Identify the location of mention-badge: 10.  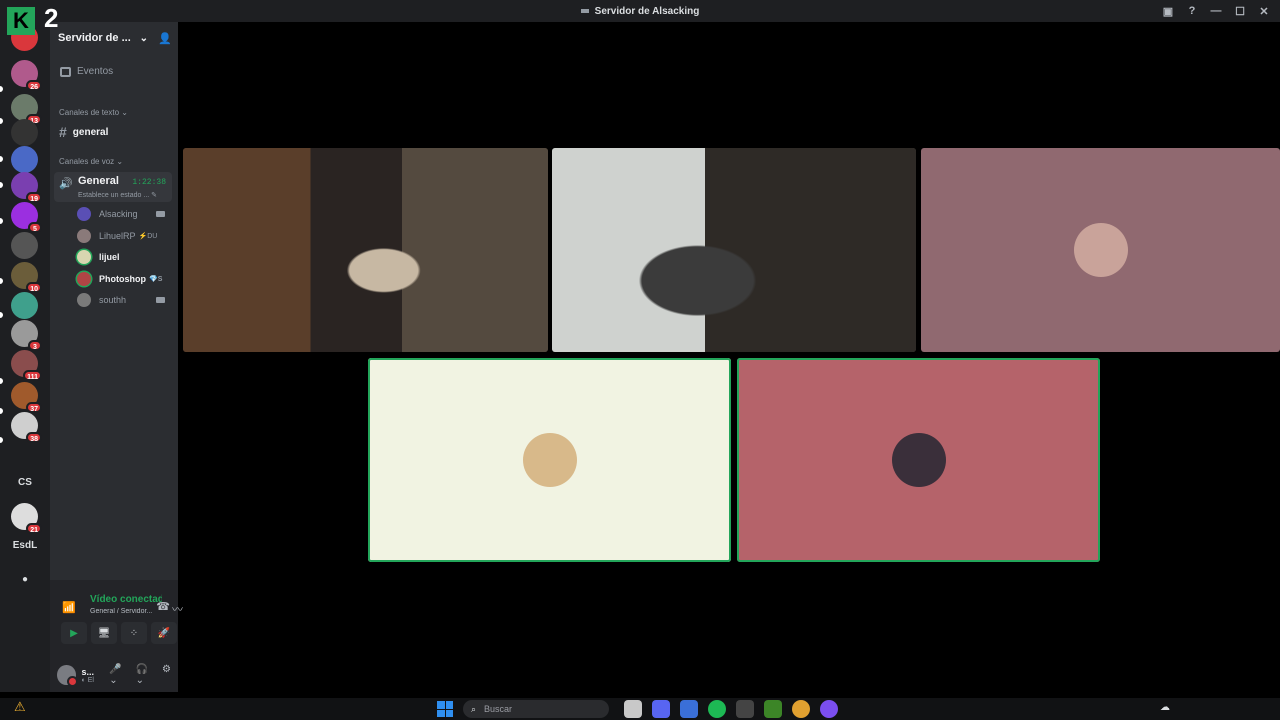
(34, 287).